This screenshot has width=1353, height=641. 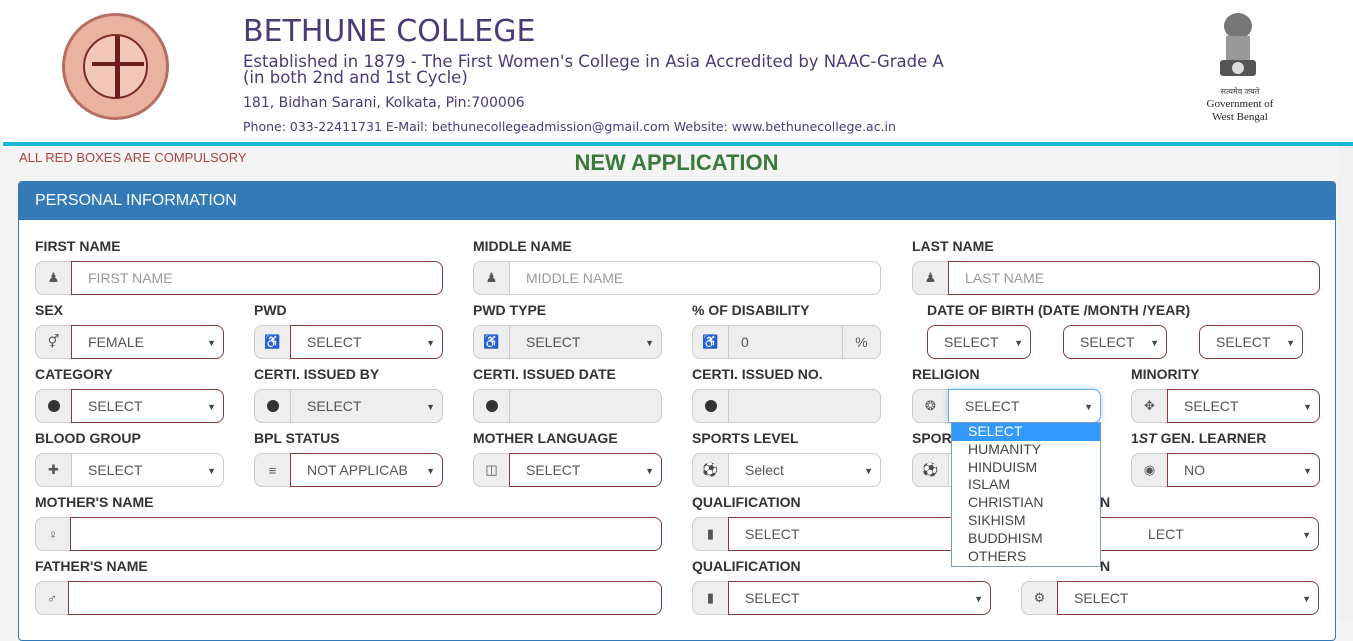 What do you see at coordinates (1026, 450) in the screenshot?
I see `religion-option: HUMANITY` at bounding box center [1026, 450].